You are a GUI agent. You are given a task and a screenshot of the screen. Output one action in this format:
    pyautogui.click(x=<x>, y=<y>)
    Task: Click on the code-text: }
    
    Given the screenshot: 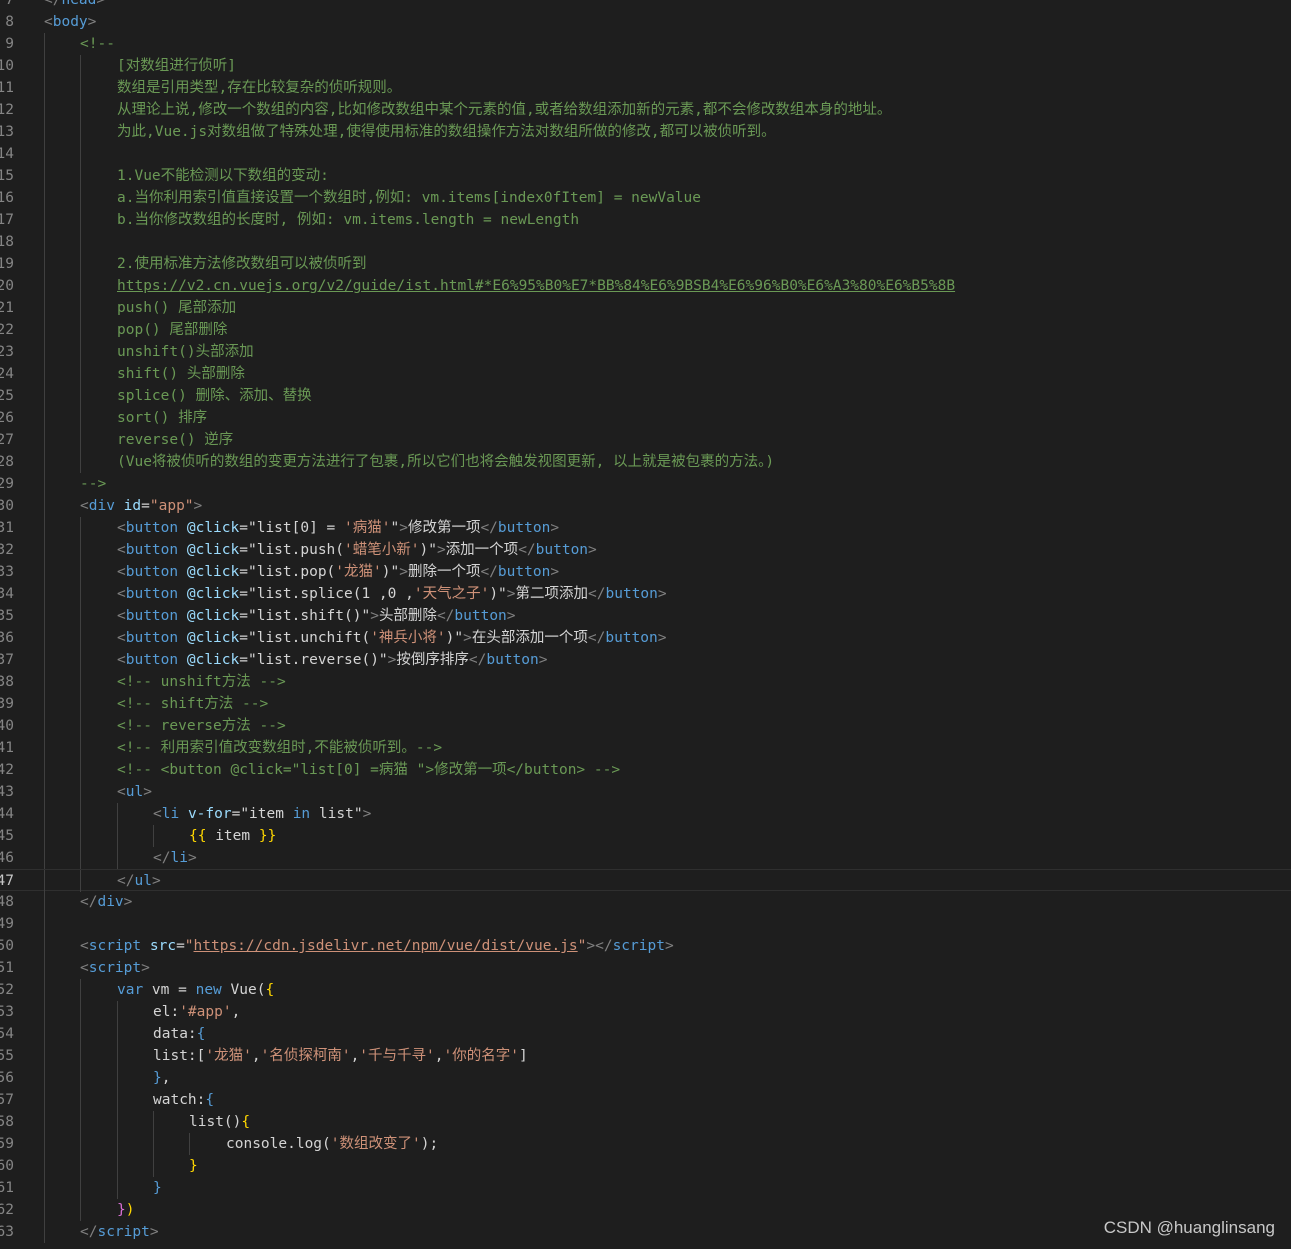 What is the action you would take?
    pyautogui.click(x=193, y=1166)
    